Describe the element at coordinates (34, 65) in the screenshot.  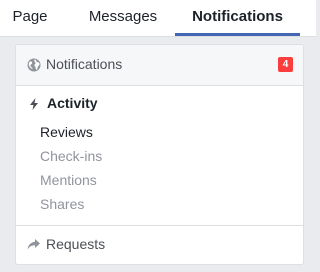
I see `globe-icon` at that location.